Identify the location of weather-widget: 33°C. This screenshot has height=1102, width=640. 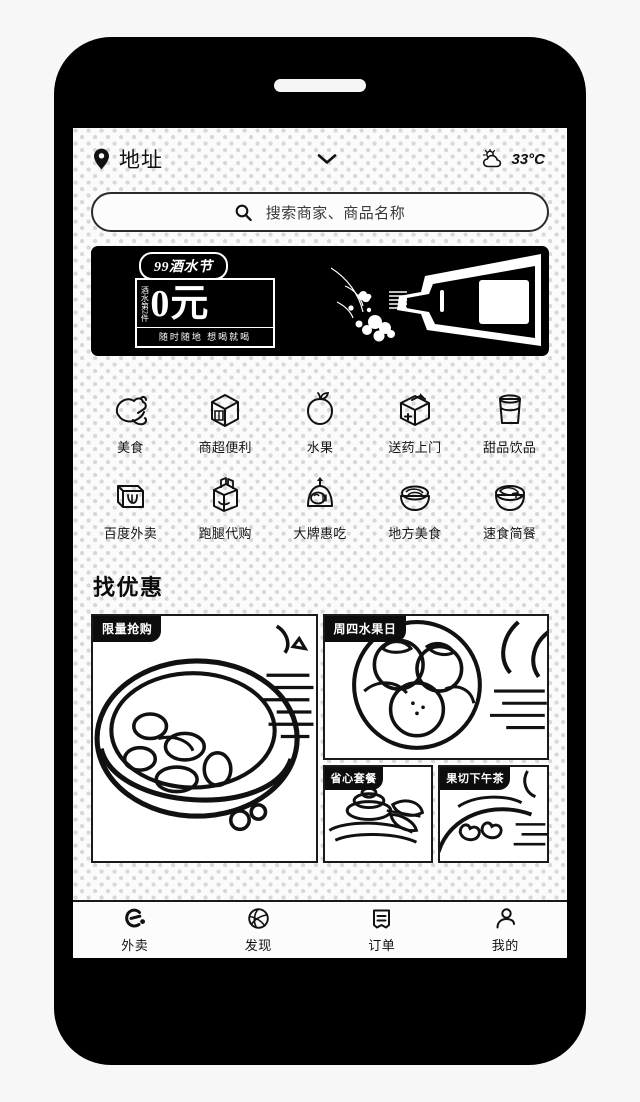
(513, 159).